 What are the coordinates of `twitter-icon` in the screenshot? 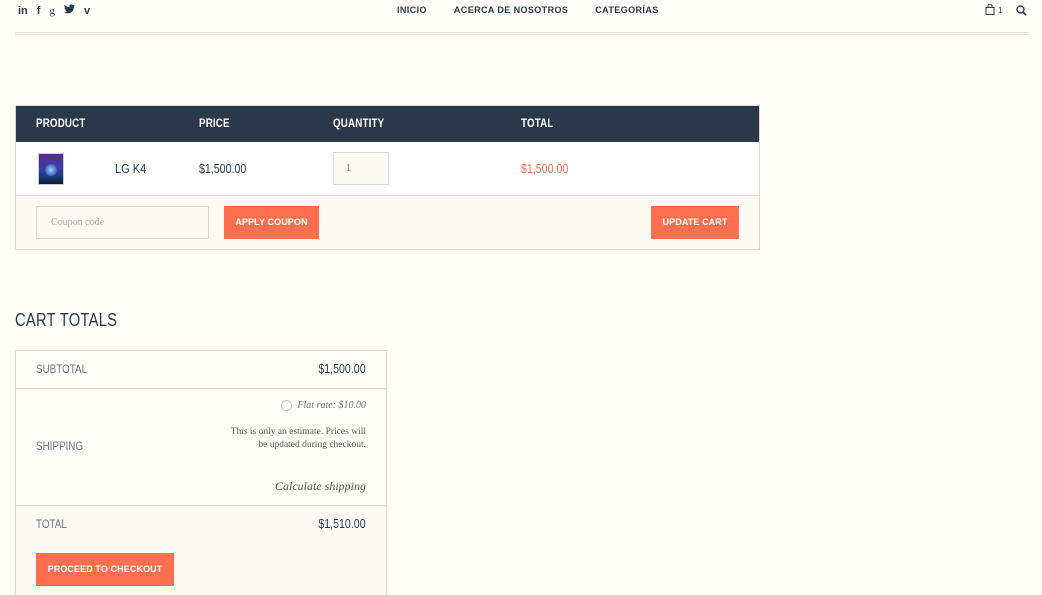 It's located at (69, 11).